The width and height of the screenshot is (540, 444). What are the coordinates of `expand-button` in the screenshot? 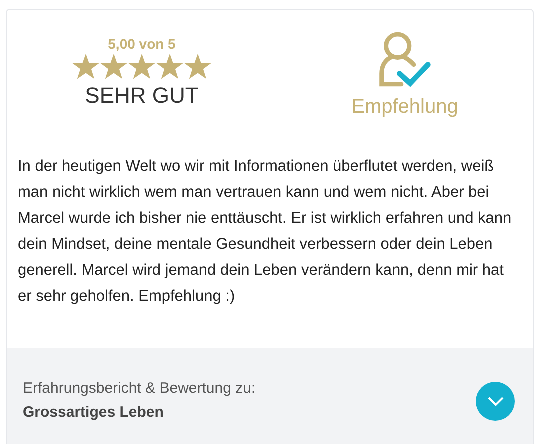 It's located at (495, 401).